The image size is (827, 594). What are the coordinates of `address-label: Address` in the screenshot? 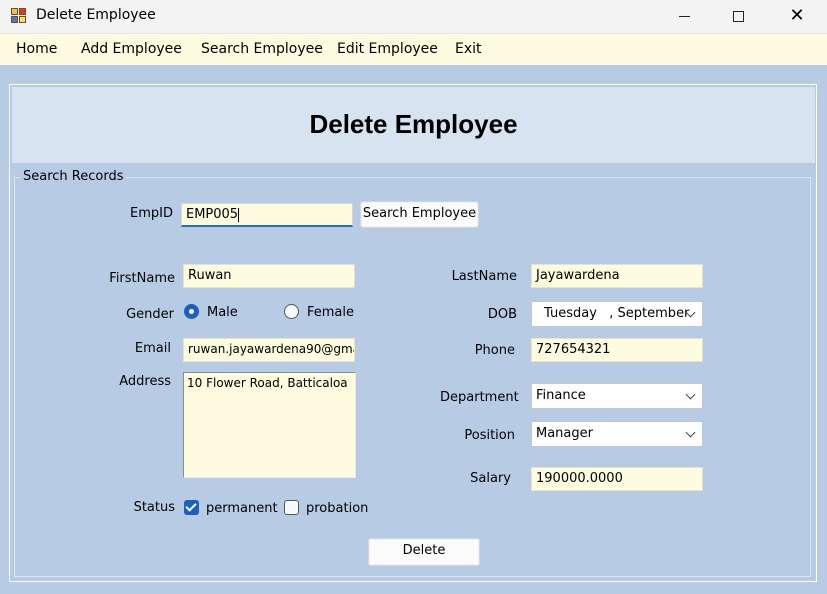 It's located at (145, 381).